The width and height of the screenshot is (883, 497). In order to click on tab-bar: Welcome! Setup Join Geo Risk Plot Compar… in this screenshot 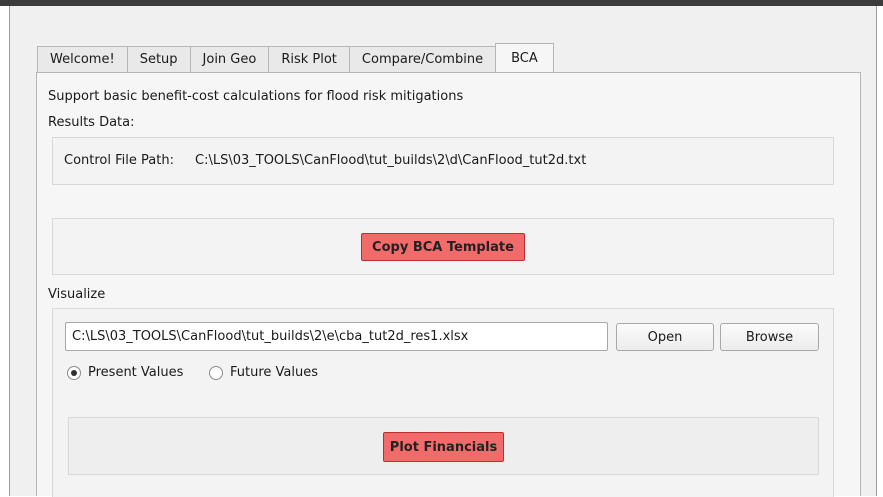, I will do `click(295, 57)`.